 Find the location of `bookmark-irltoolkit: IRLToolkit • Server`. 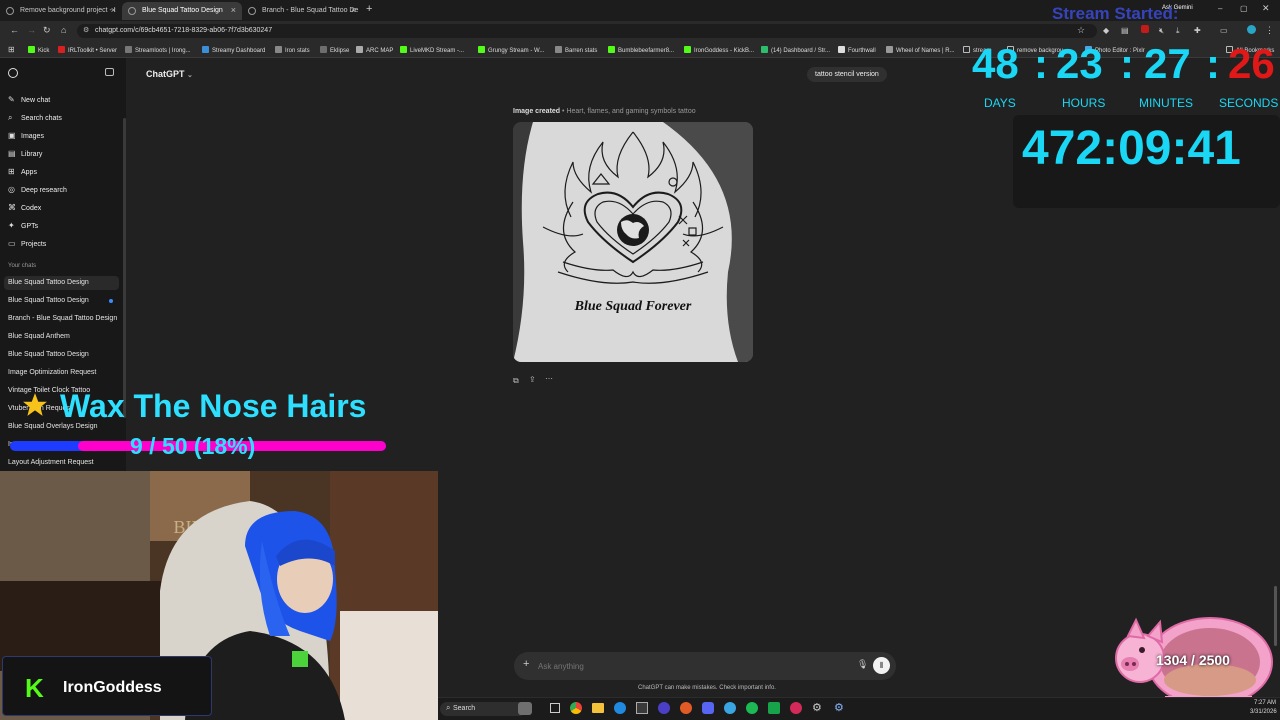

bookmark-irltoolkit: IRLToolkit • Server is located at coordinates (87, 50).